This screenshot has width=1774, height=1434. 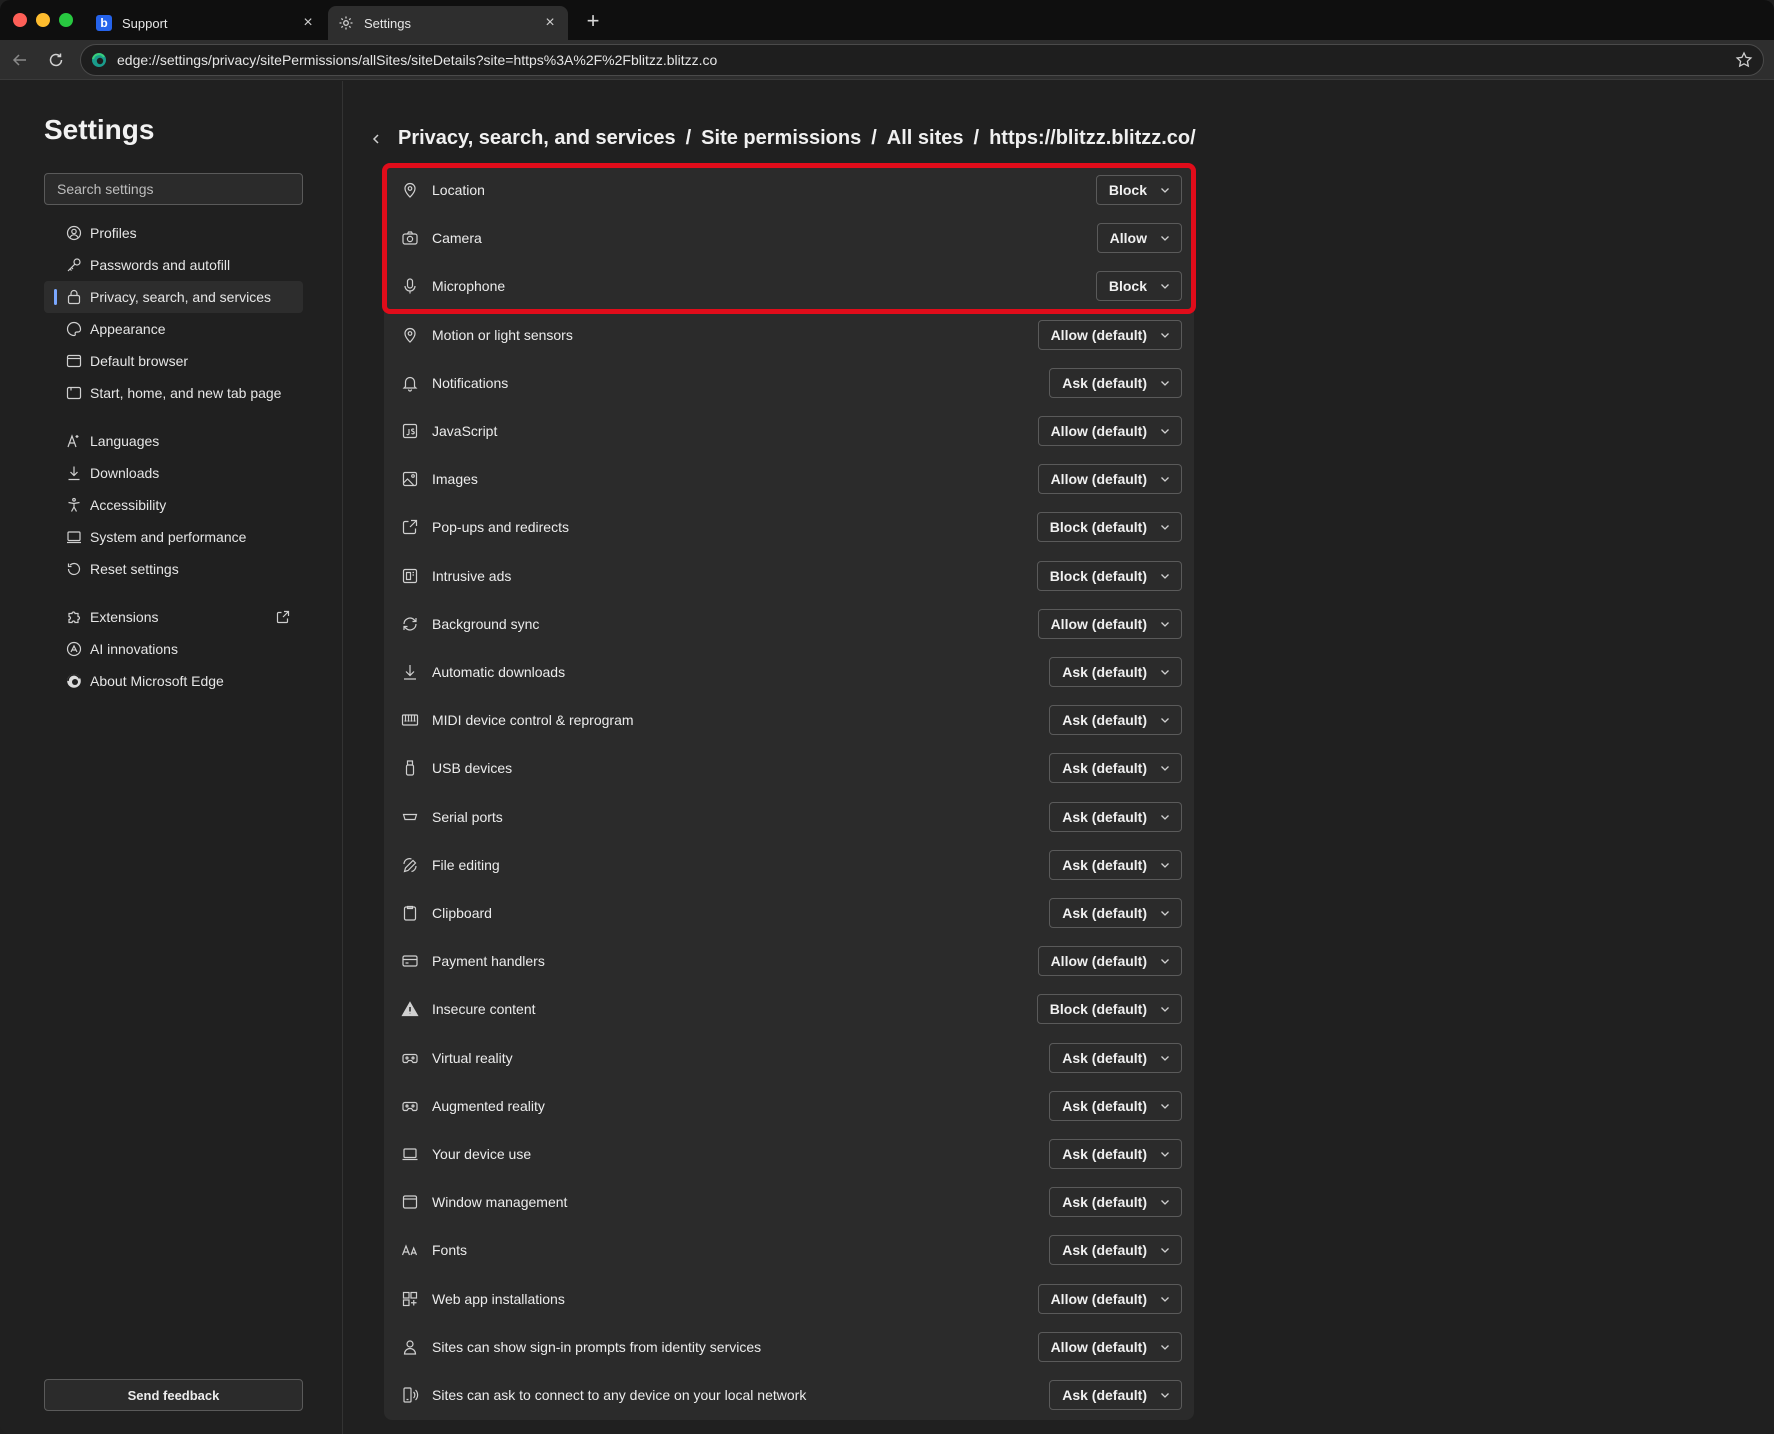 What do you see at coordinates (781, 138) in the screenshot?
I see `breadcrumb-site-permissions: Site permissions` at bounding box center [781, 138].